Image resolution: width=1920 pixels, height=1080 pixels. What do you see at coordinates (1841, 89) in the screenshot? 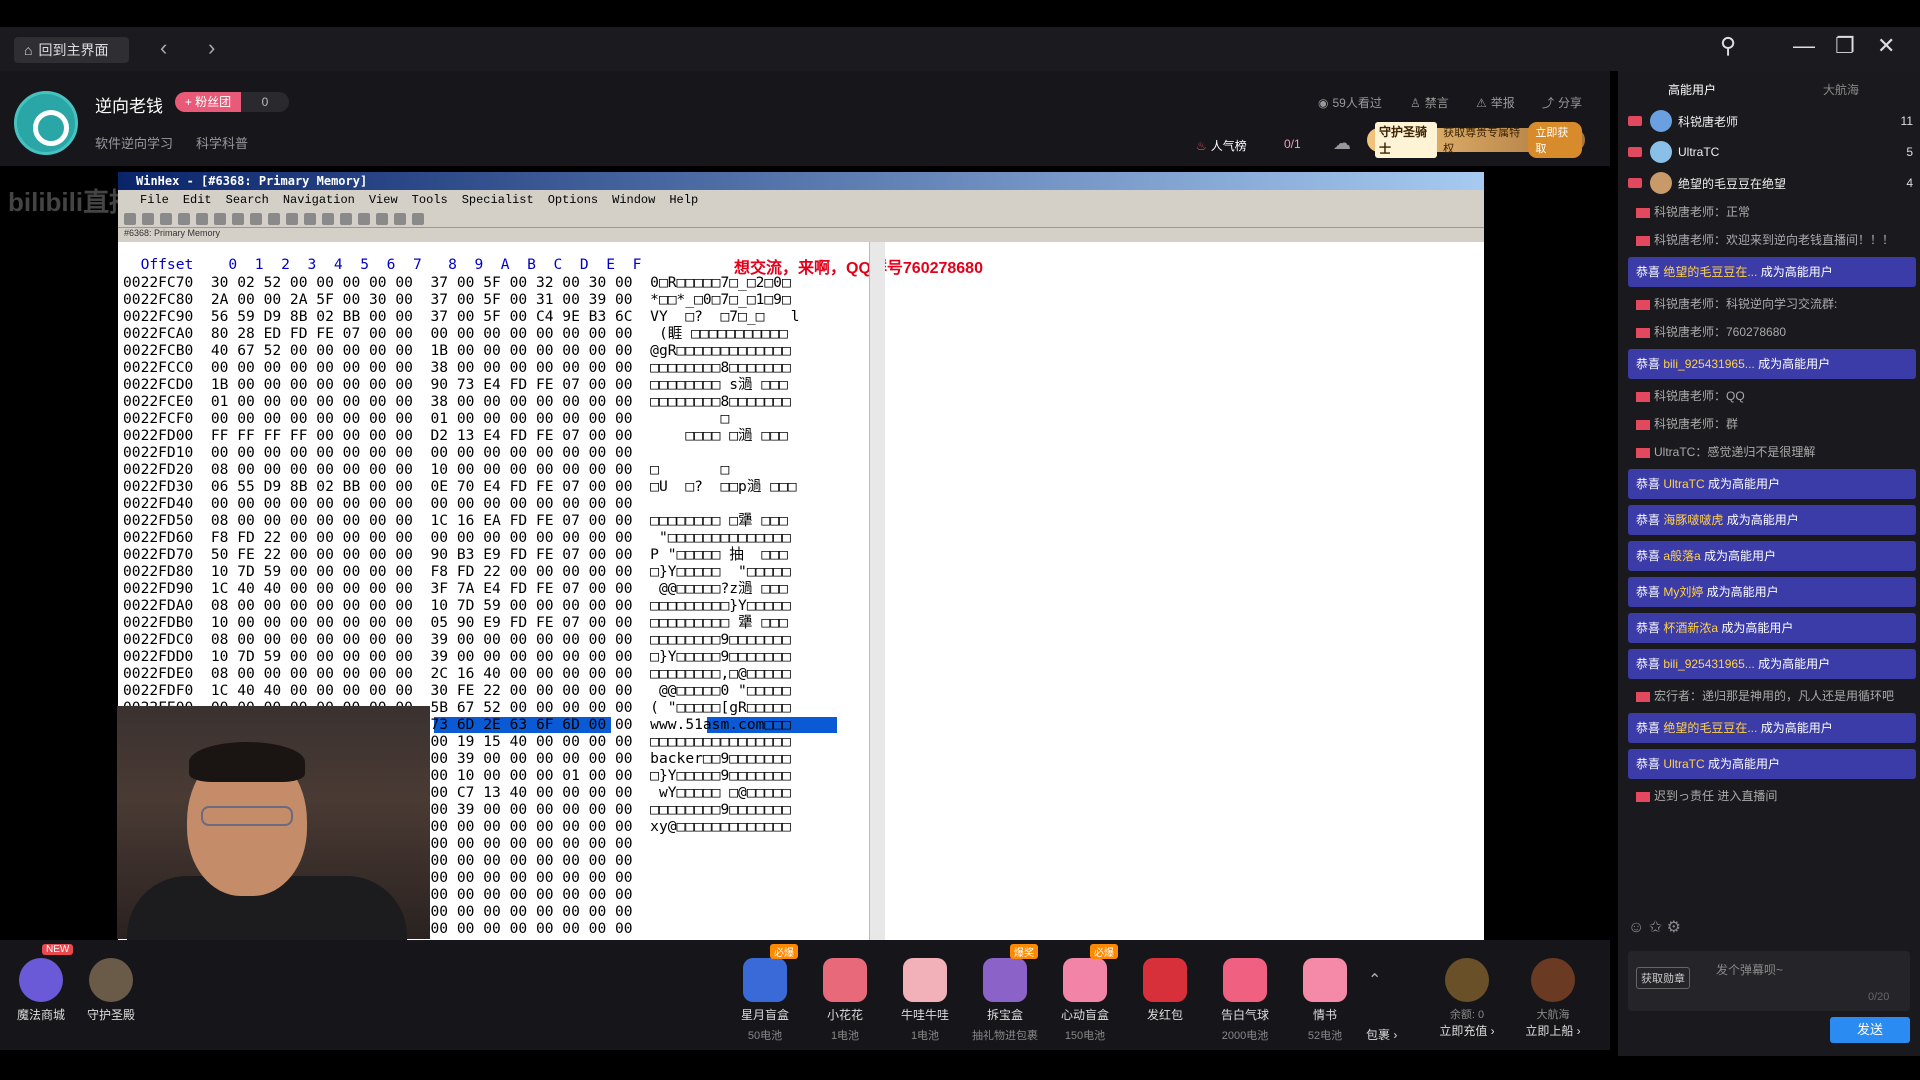
I see `tab-captain: 大航海` at bounding box center [1841, 89].